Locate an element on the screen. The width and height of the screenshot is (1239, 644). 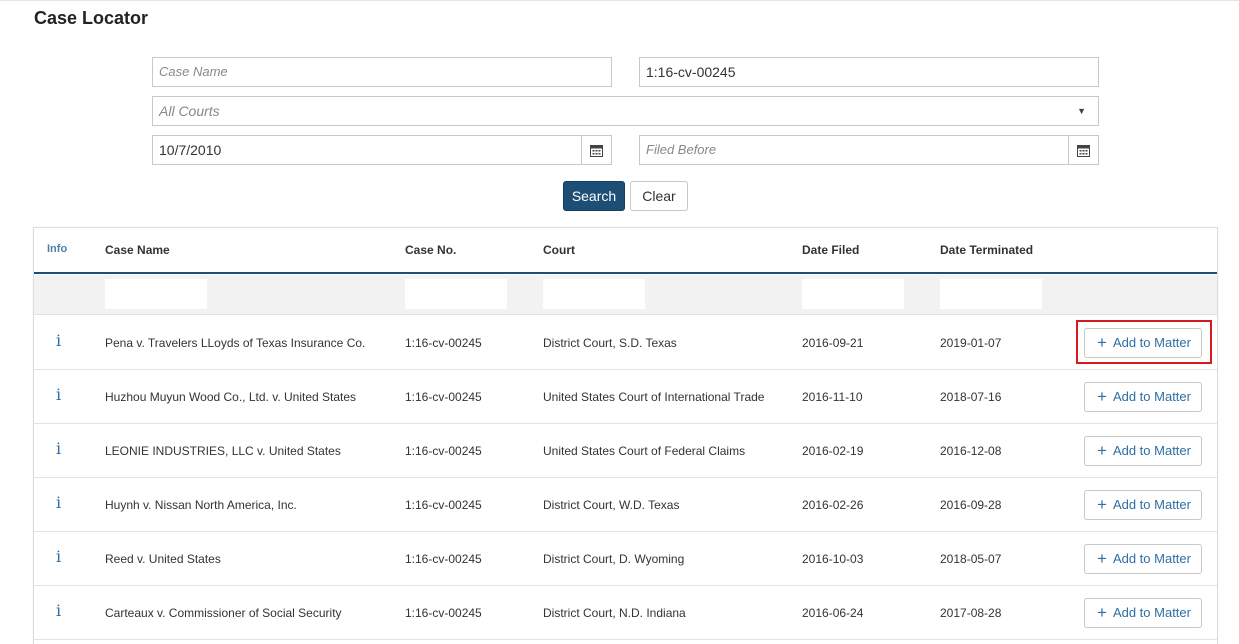
filter-row is located at coordinates (625, 295).